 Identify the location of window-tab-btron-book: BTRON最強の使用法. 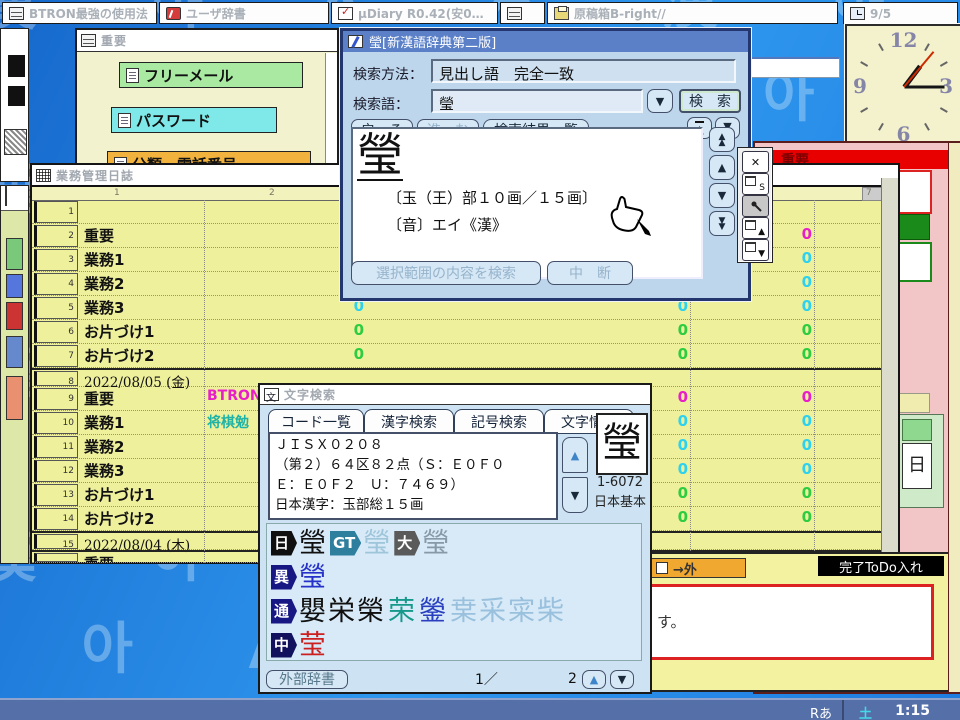
(79, 13).